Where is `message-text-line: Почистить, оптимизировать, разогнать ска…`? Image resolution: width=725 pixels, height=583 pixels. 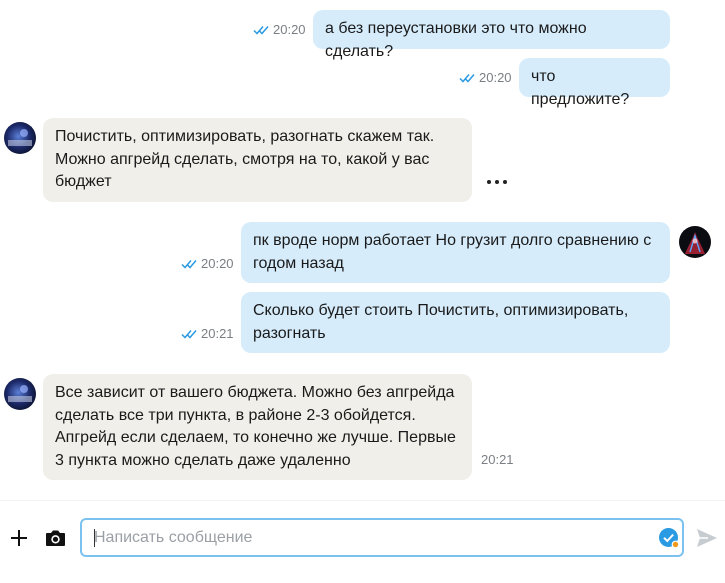
message-text-line: Почистить, оптимизировать, разогнать ска… is located at coordinates (245, 136).